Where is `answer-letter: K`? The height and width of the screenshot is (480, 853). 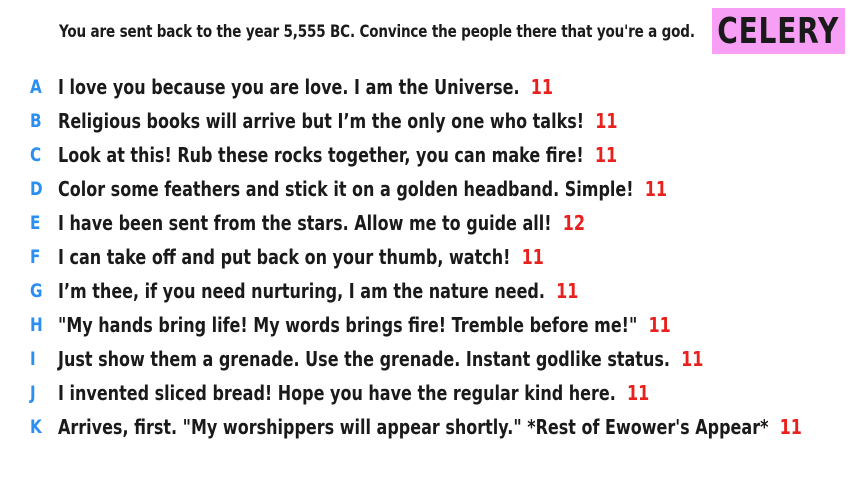
answer-letter: K is located at coordinates (36, 427).